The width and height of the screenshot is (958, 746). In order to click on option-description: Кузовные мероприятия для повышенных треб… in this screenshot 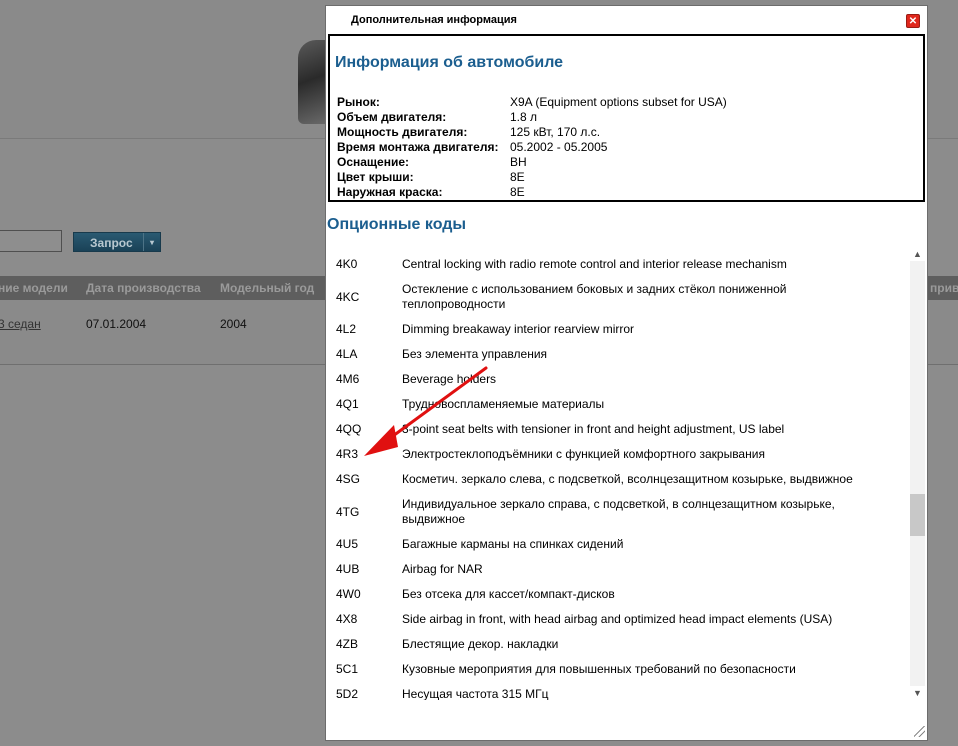, I will do `click(599, 669)`.